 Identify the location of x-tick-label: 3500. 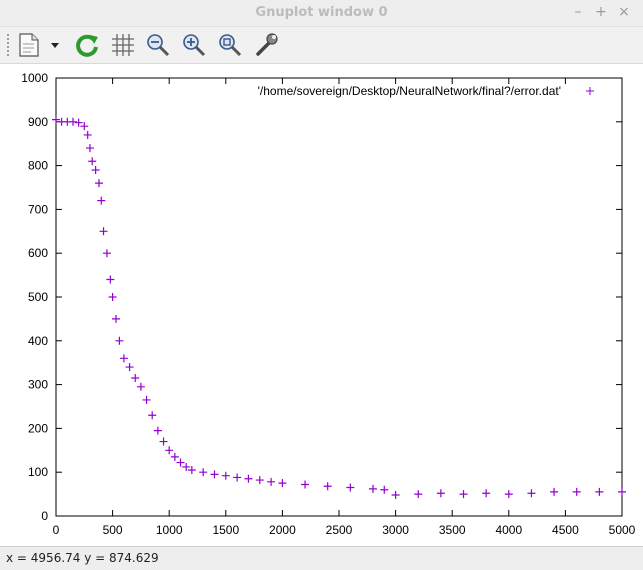
(452, 530).